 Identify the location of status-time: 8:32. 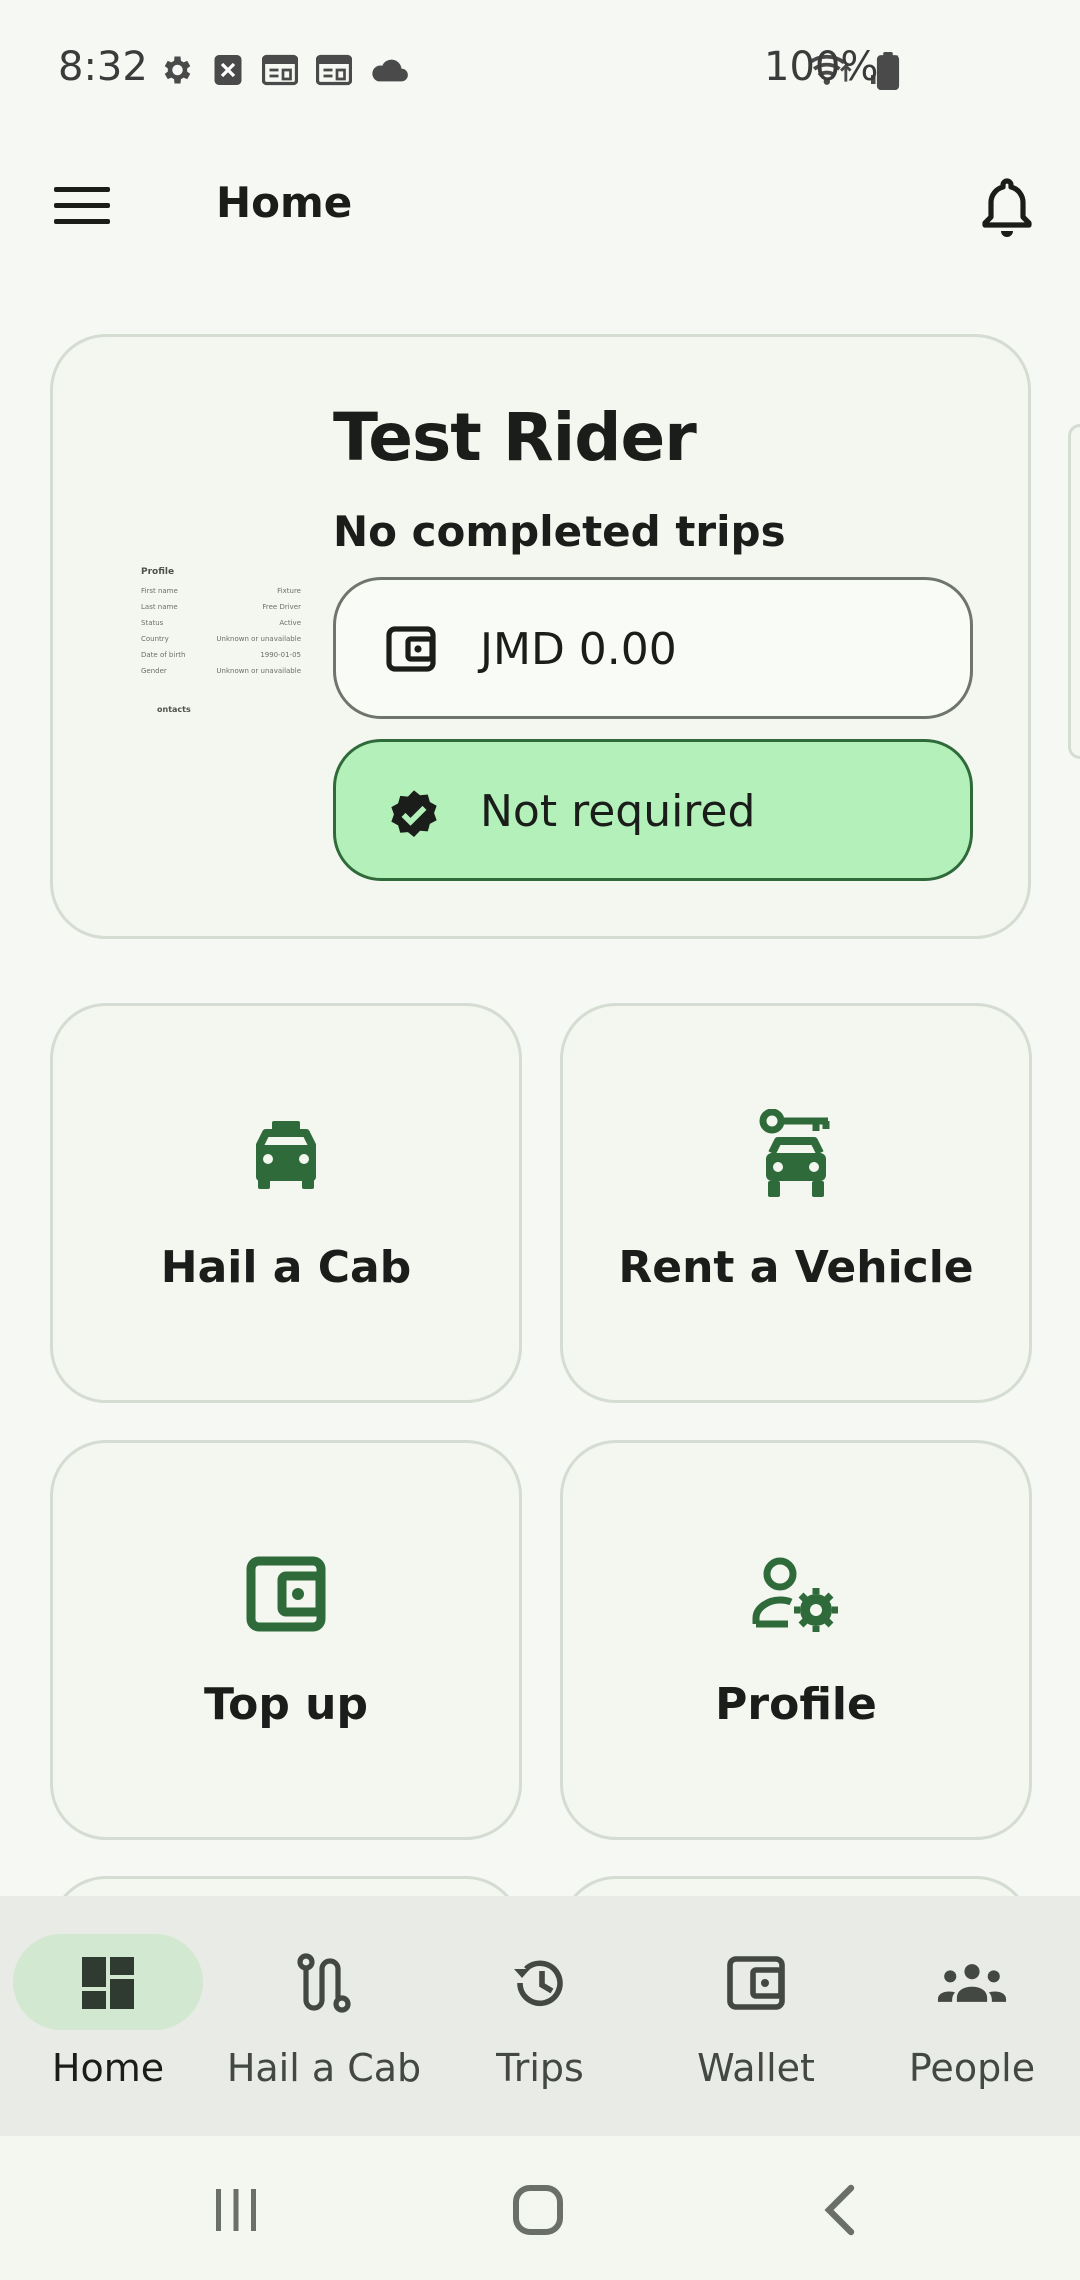
(103, 67).